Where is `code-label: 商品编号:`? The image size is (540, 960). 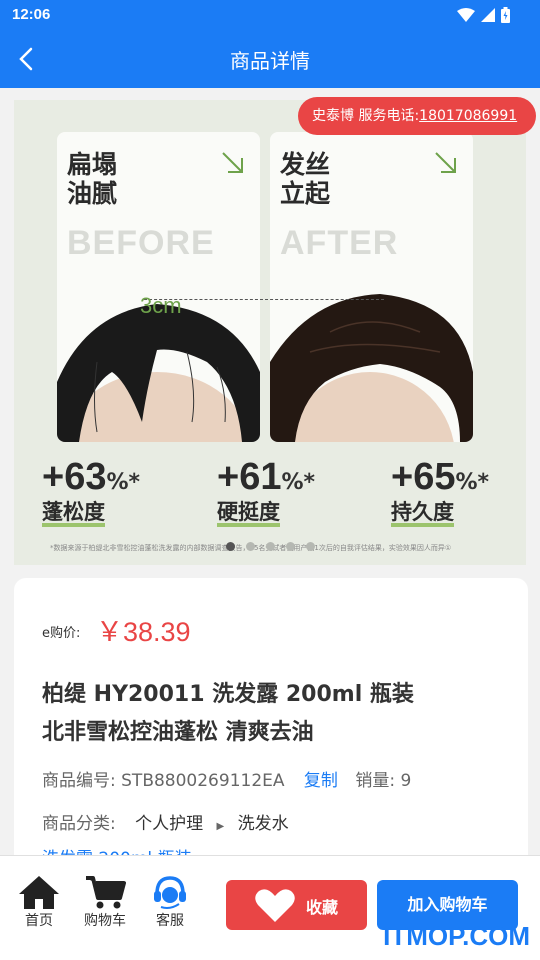 code-label: 商品编号: is located at coordinates (79, 781).